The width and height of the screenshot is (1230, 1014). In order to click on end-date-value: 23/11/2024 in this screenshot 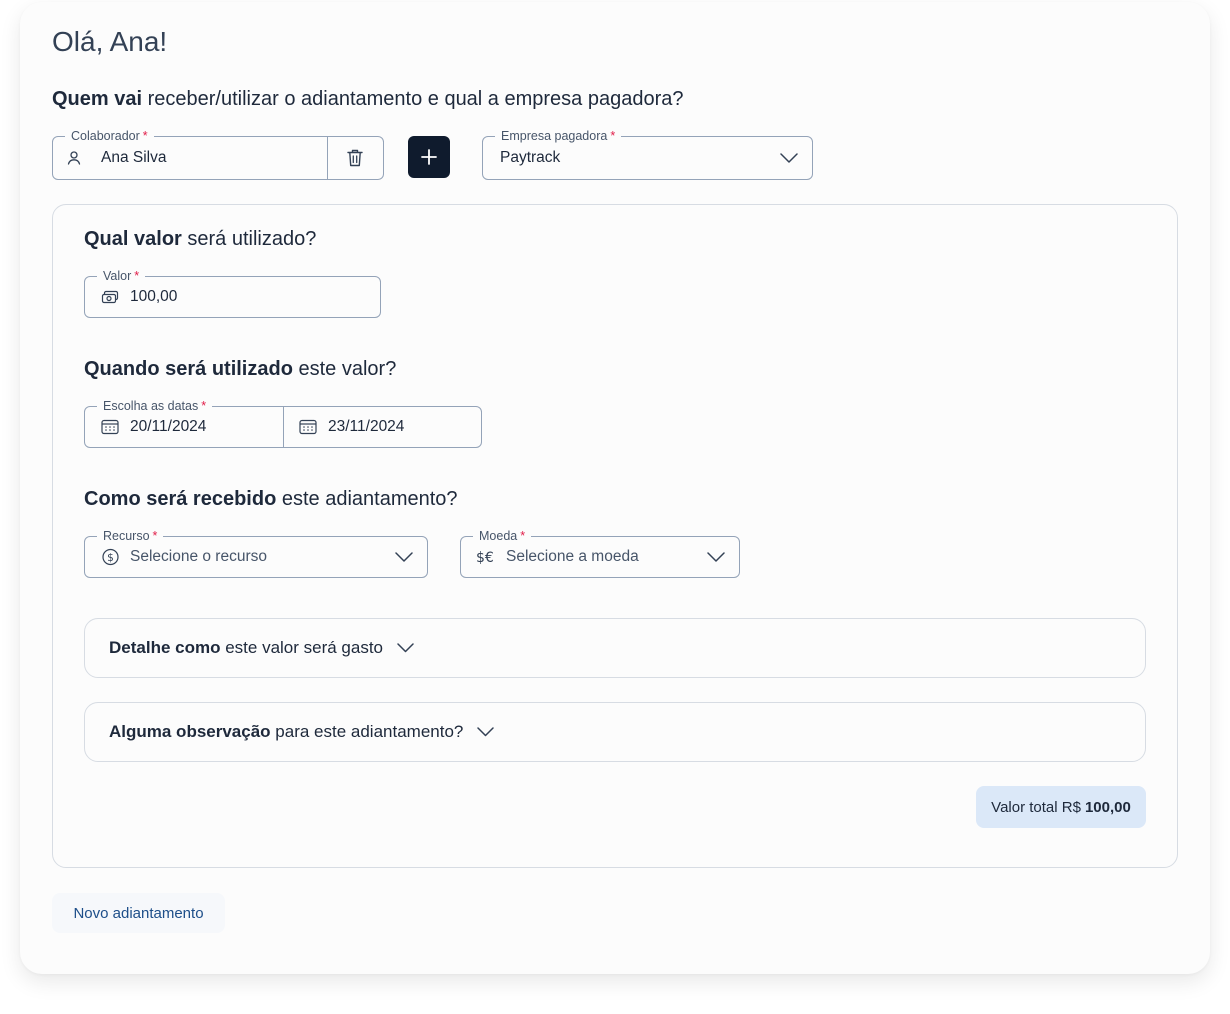, I will do `click(366, 427)`.